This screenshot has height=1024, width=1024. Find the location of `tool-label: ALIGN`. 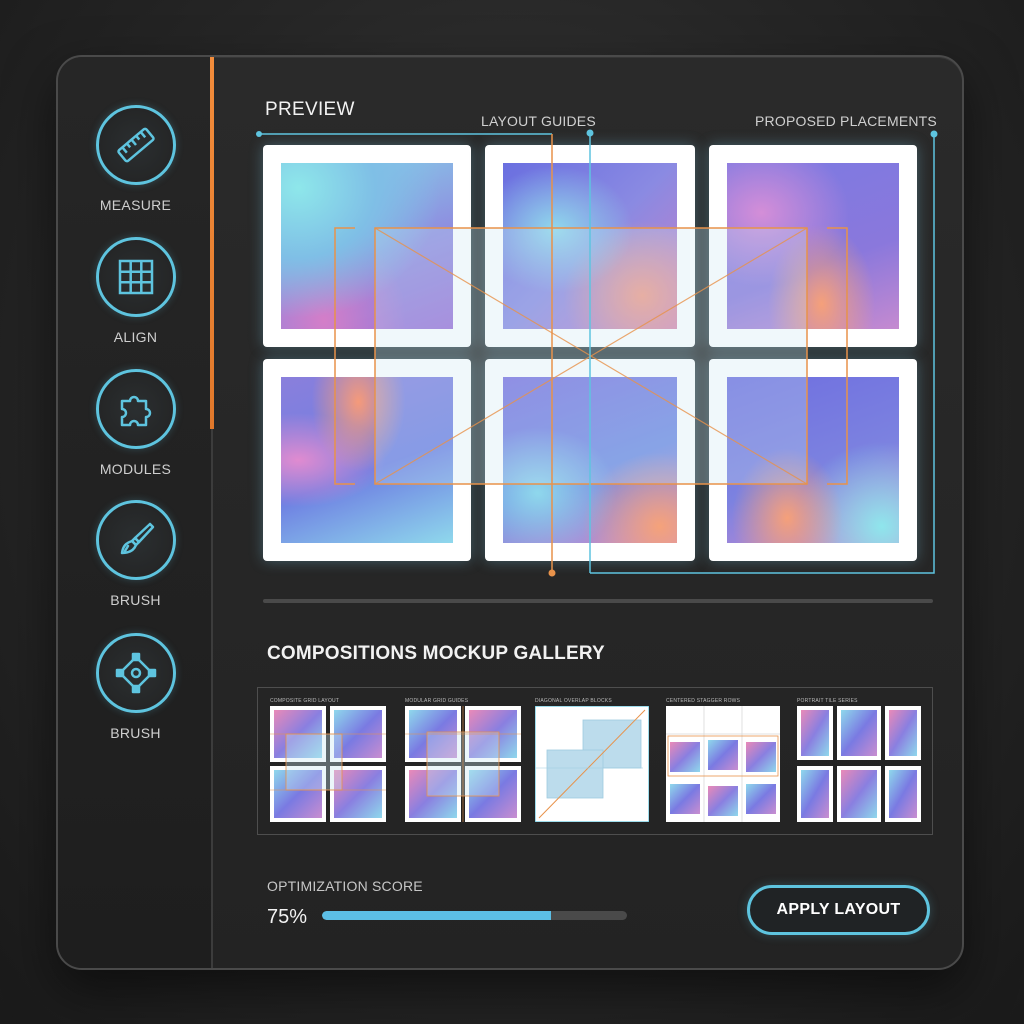

tool-label: ALIGN is located at coordinates (135, 337).